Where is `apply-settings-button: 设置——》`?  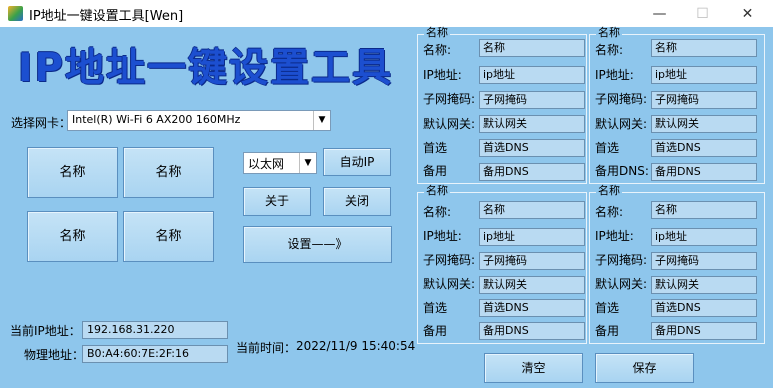
apply-settings-button: 设置——》 is located at coordinates (317, 244).